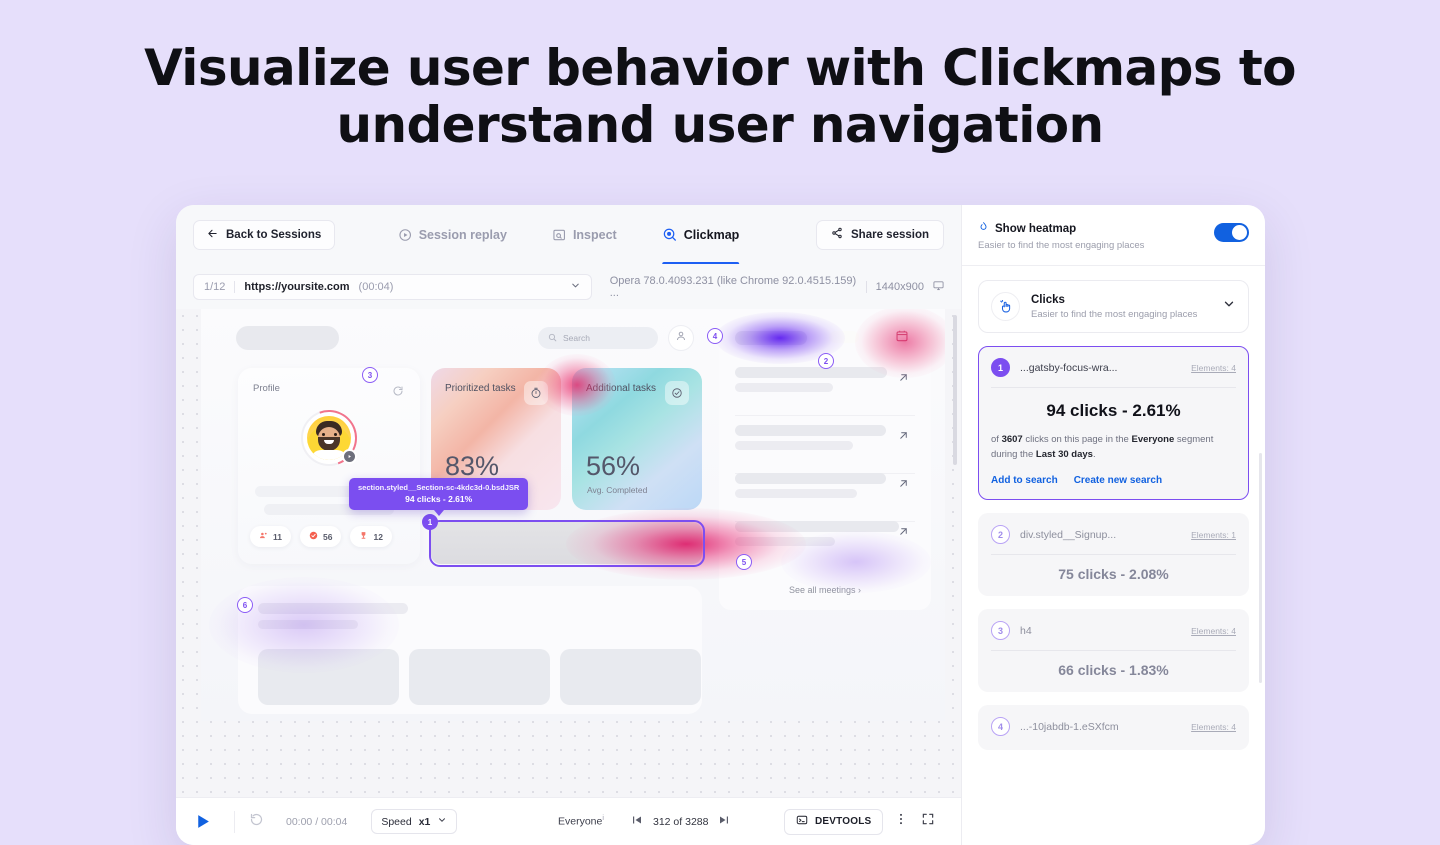 The width and height of the screenshot is (1440, 845). I want to click on clickmap-marker-1: 1, so click(430, 522).